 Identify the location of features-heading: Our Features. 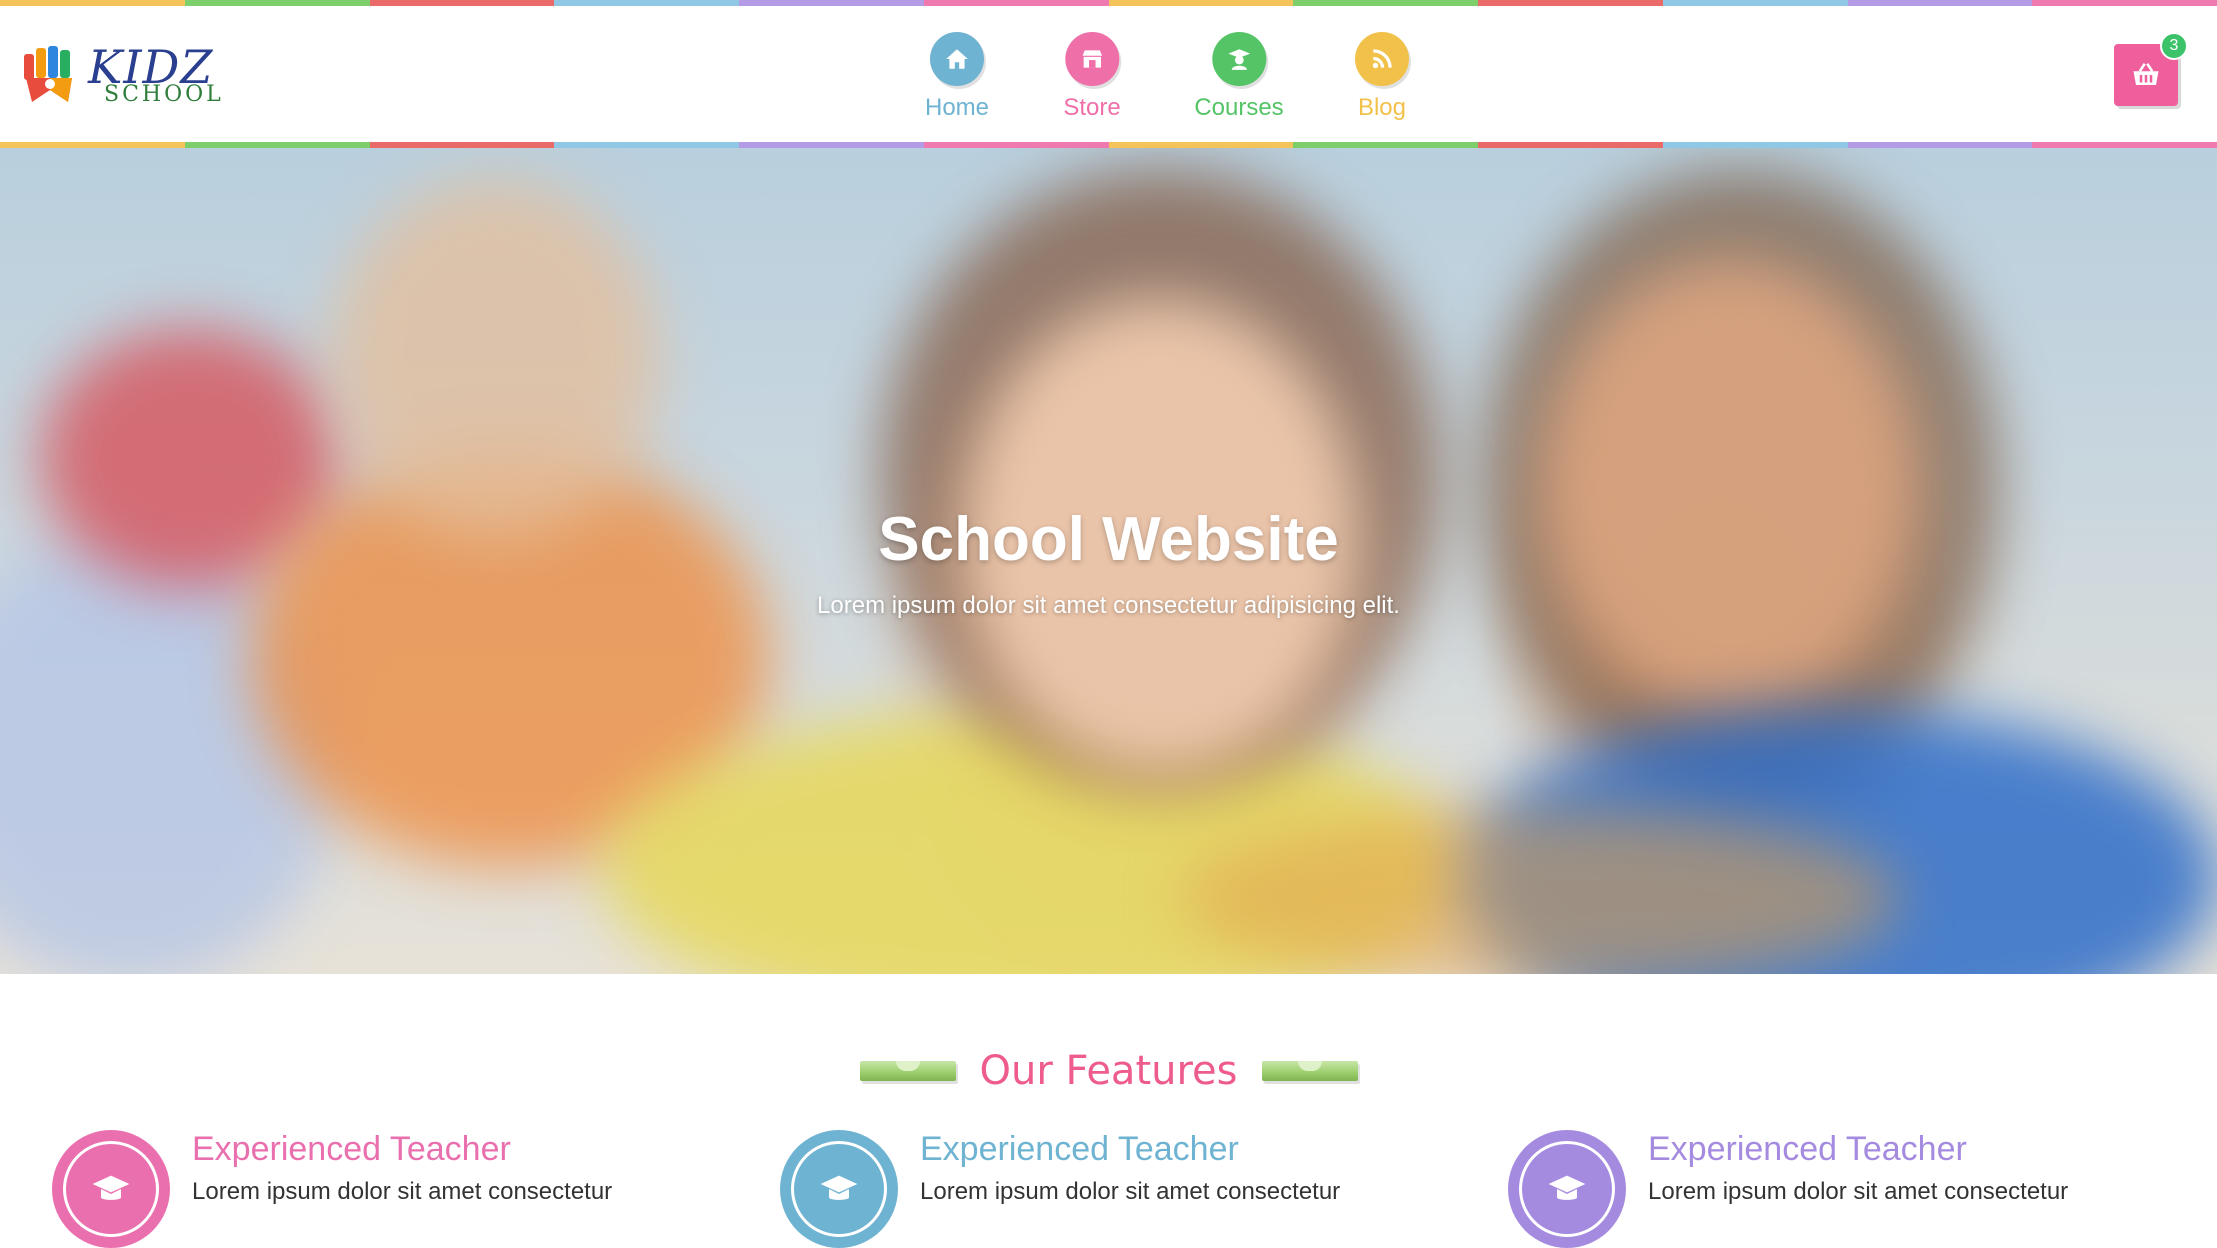
(1108, 1071).